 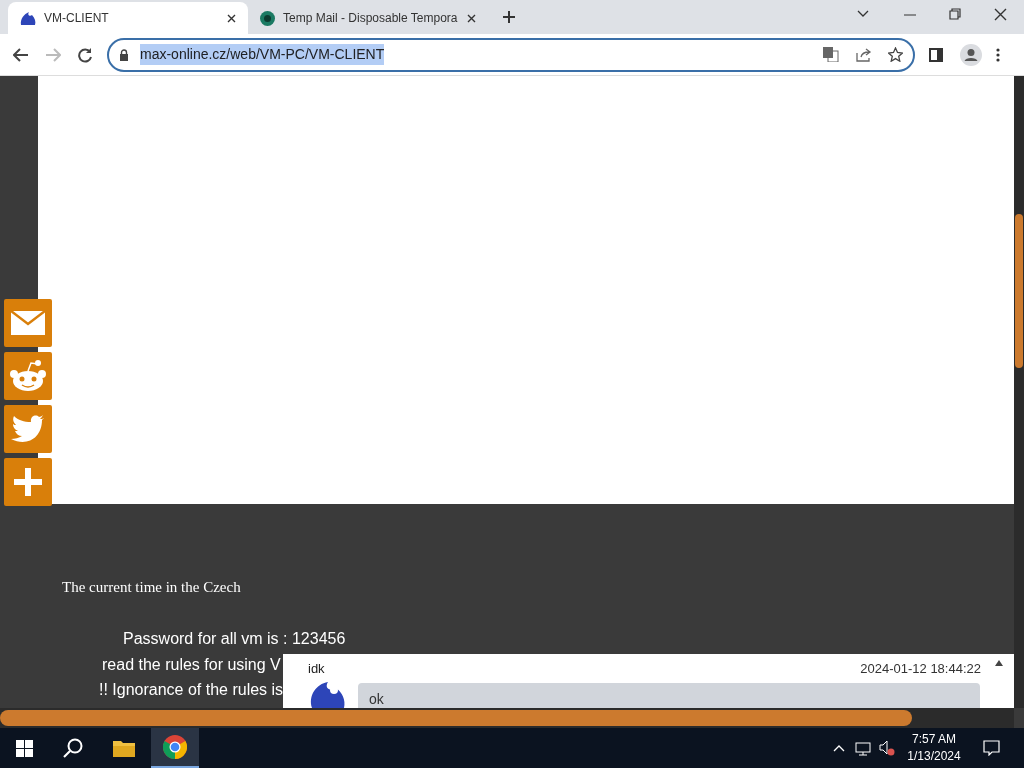 I want to click on chat-author: idk, so click(x=316, y=669).